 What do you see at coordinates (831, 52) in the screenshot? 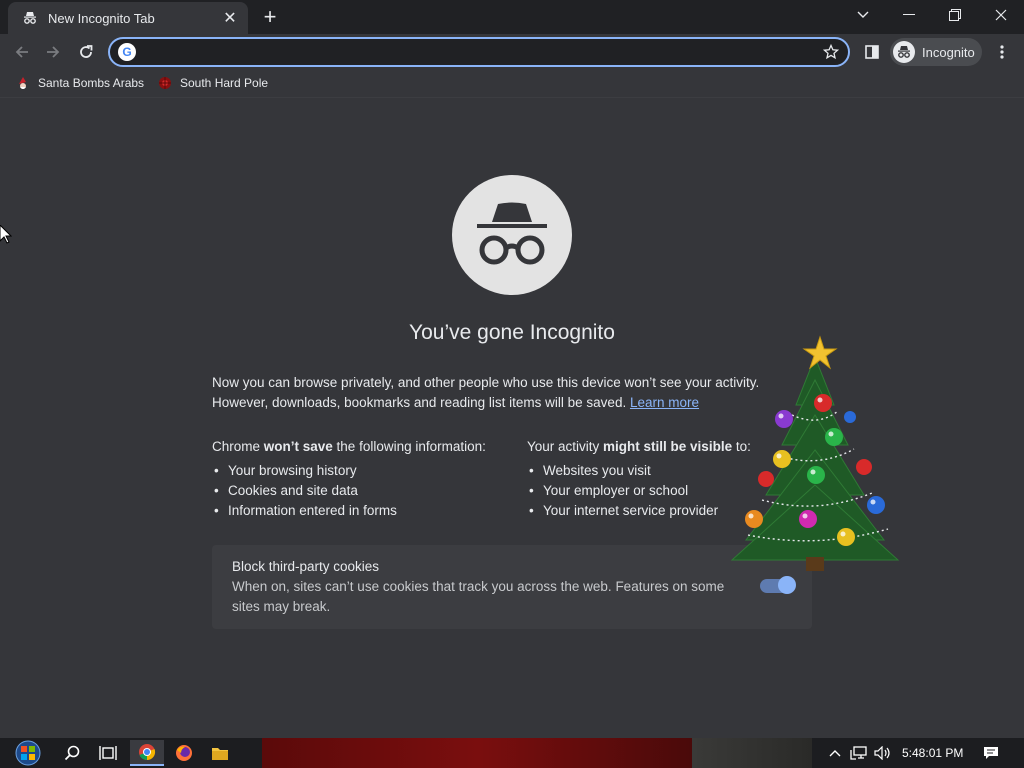
I see `bookmark-star-icon` at bounding box center [831, 52].